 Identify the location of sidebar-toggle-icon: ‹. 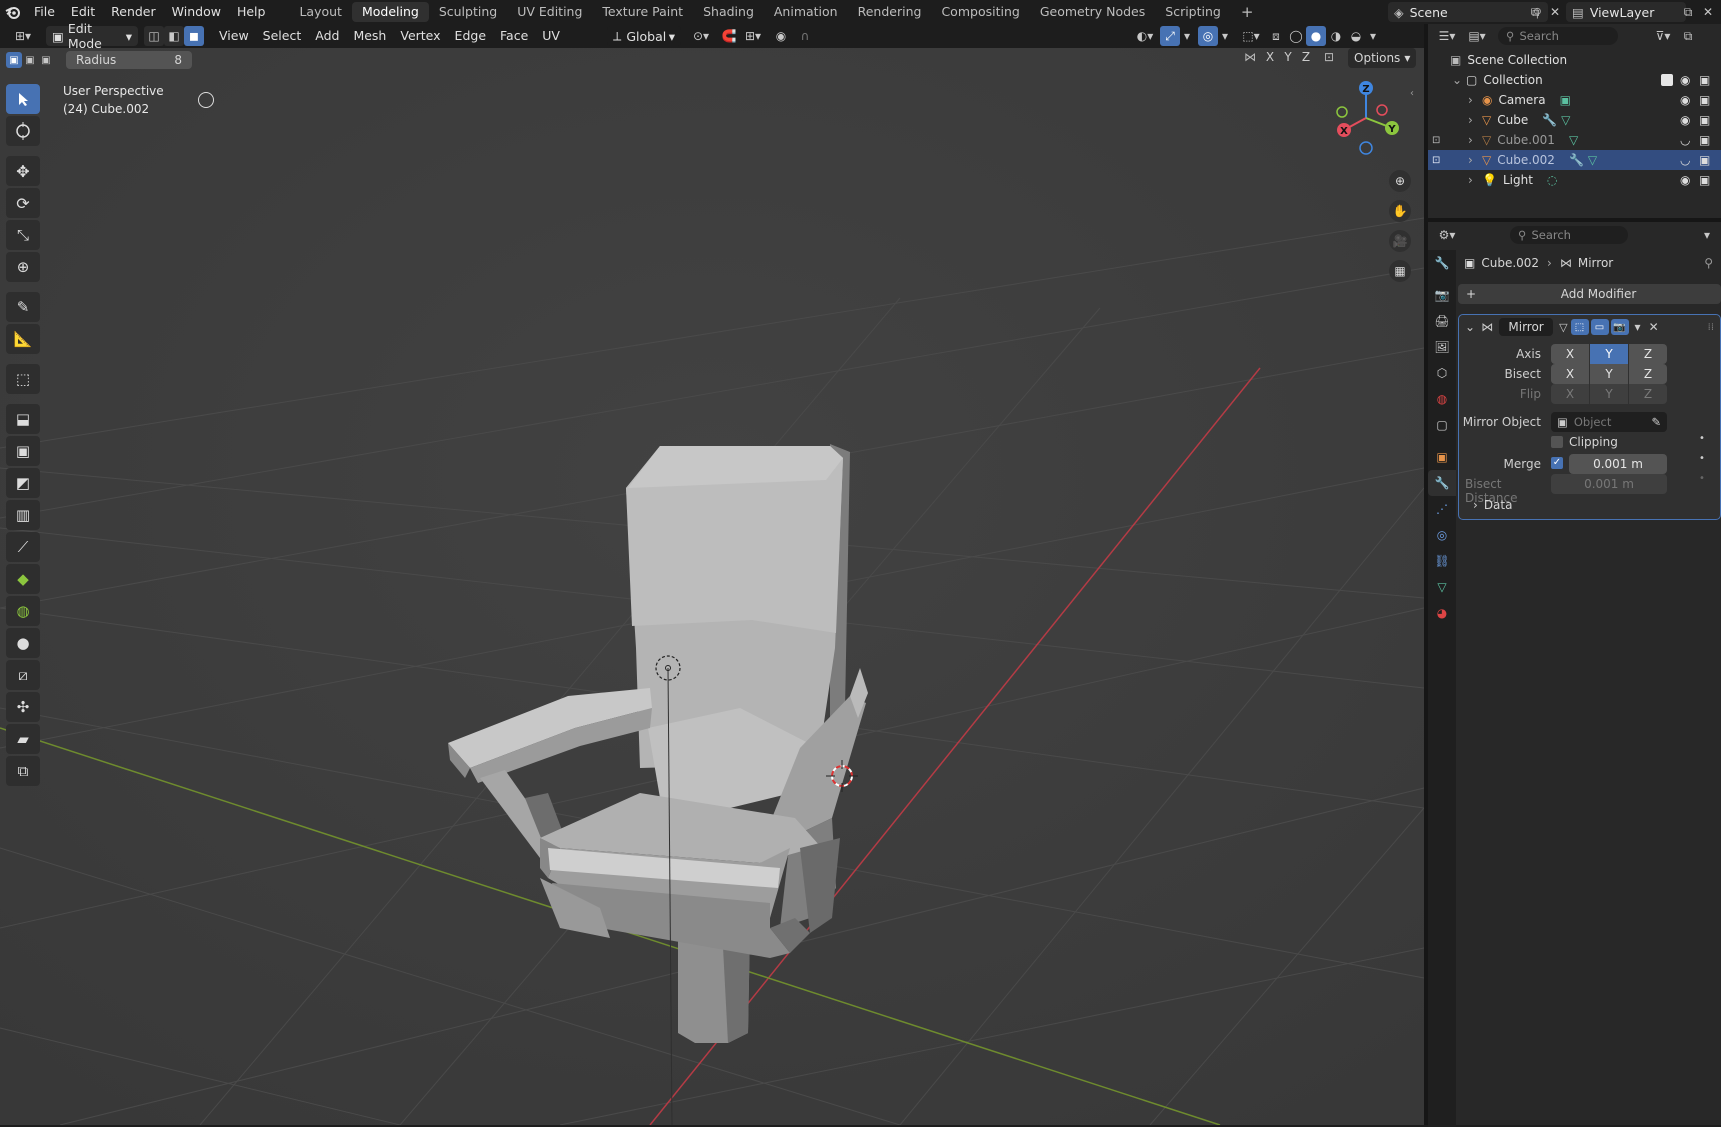
(1412, 93).